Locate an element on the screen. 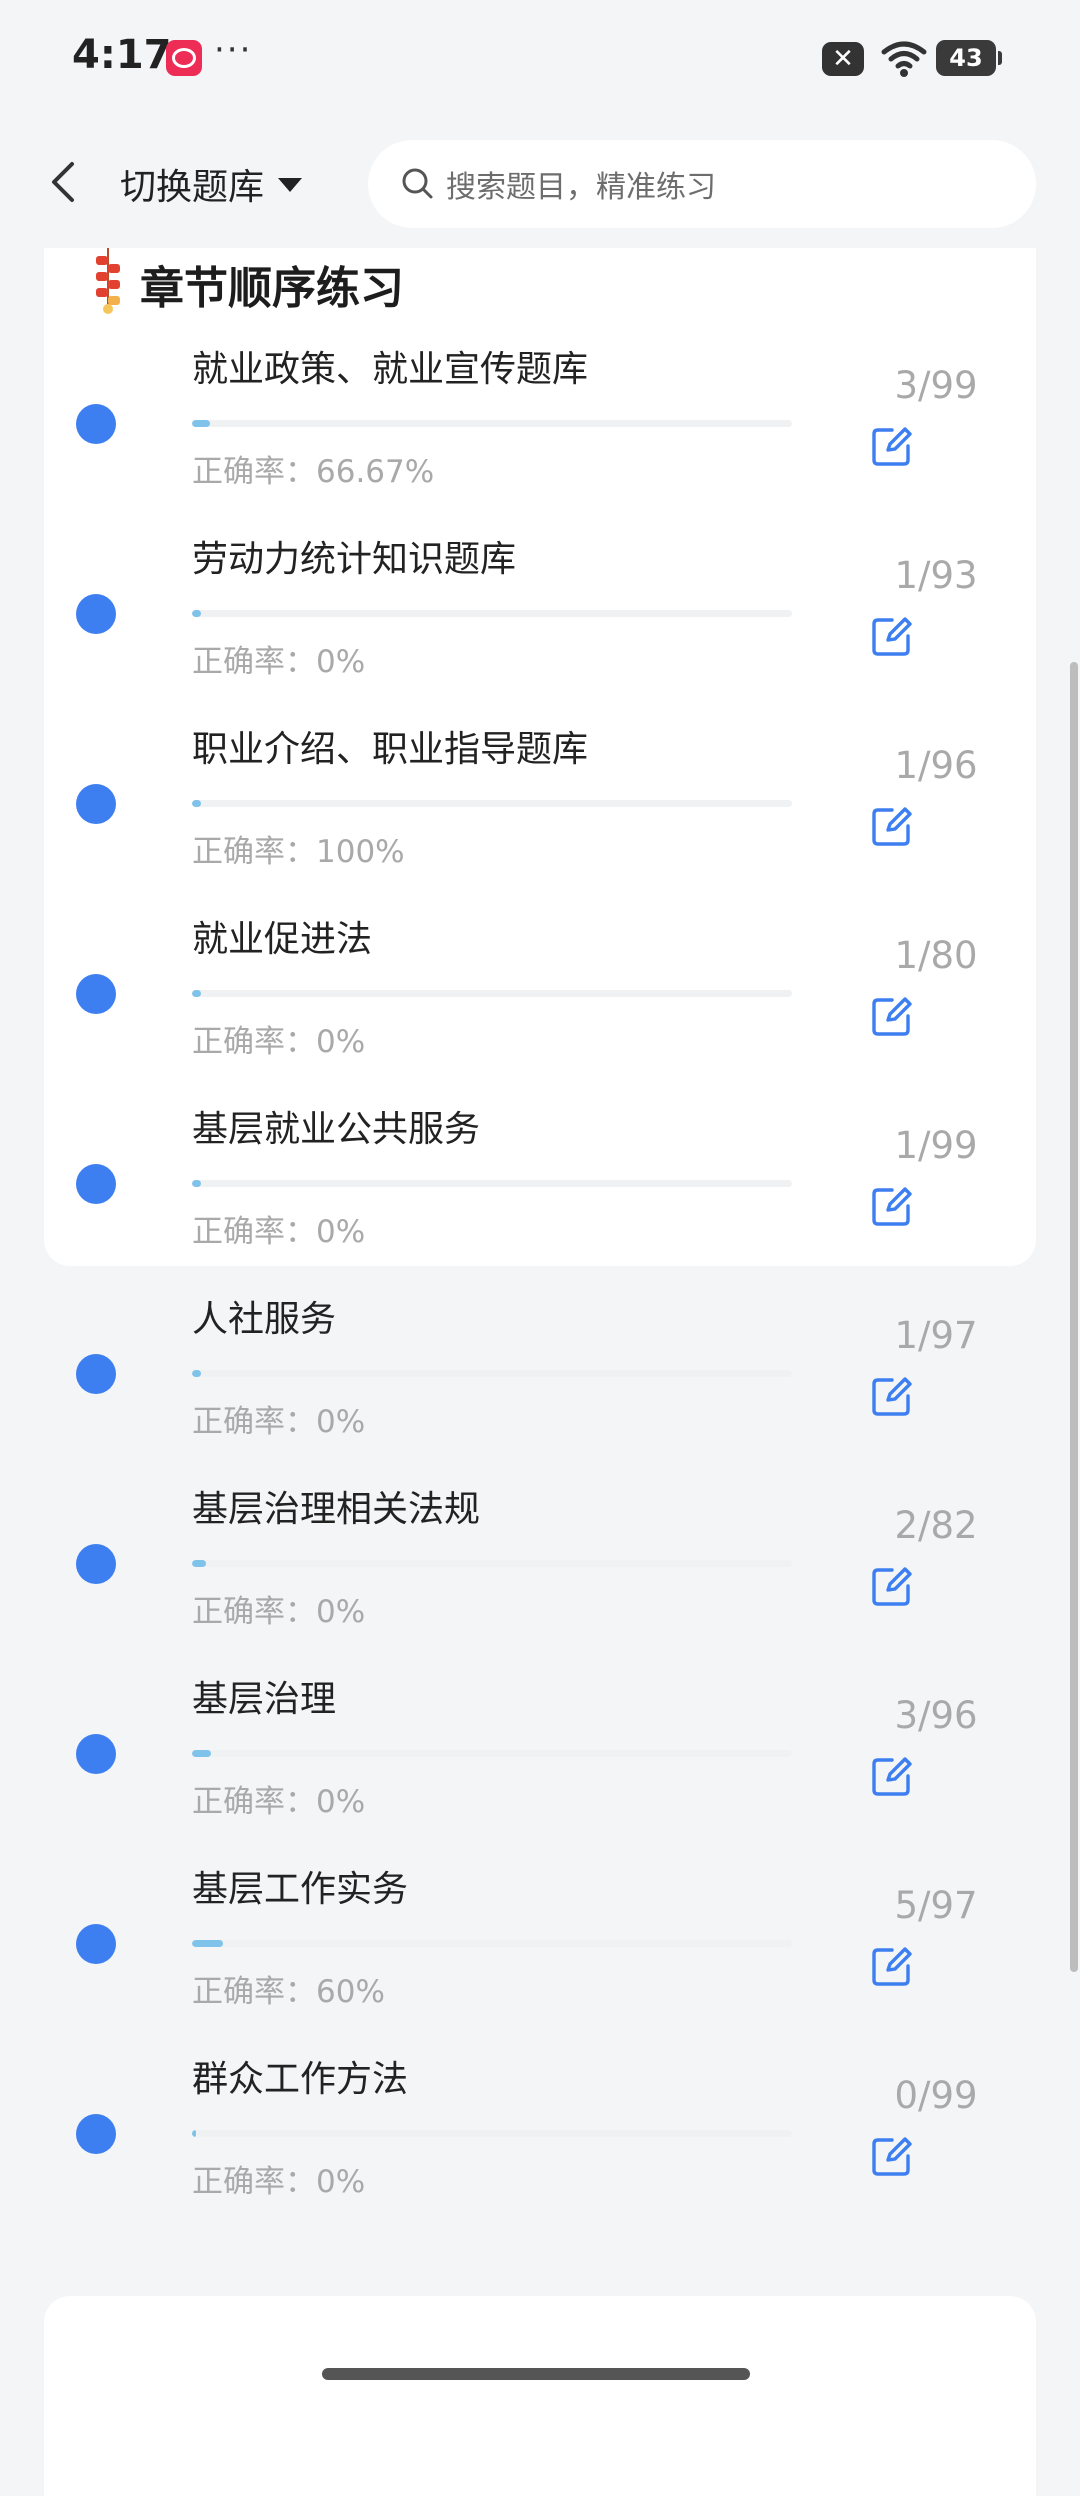  chapter-title: 就业促进法 is located at coordinates (282, 939).